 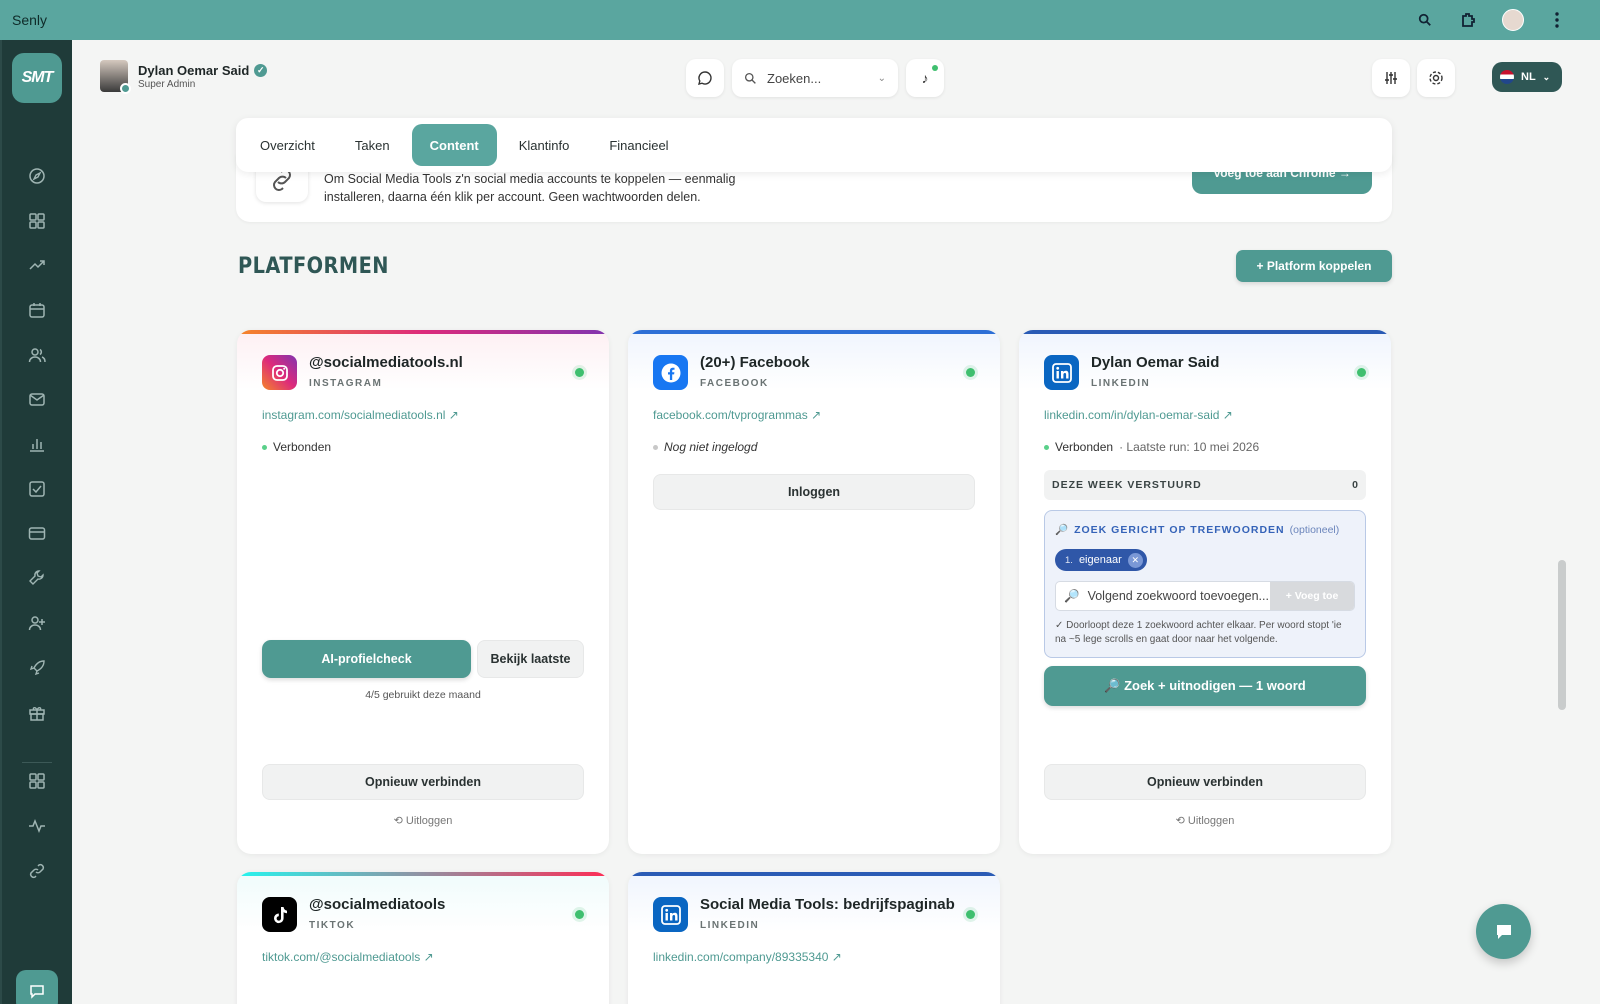 I want to click on music-note-icon: ♪, so click(x=925, y=78).